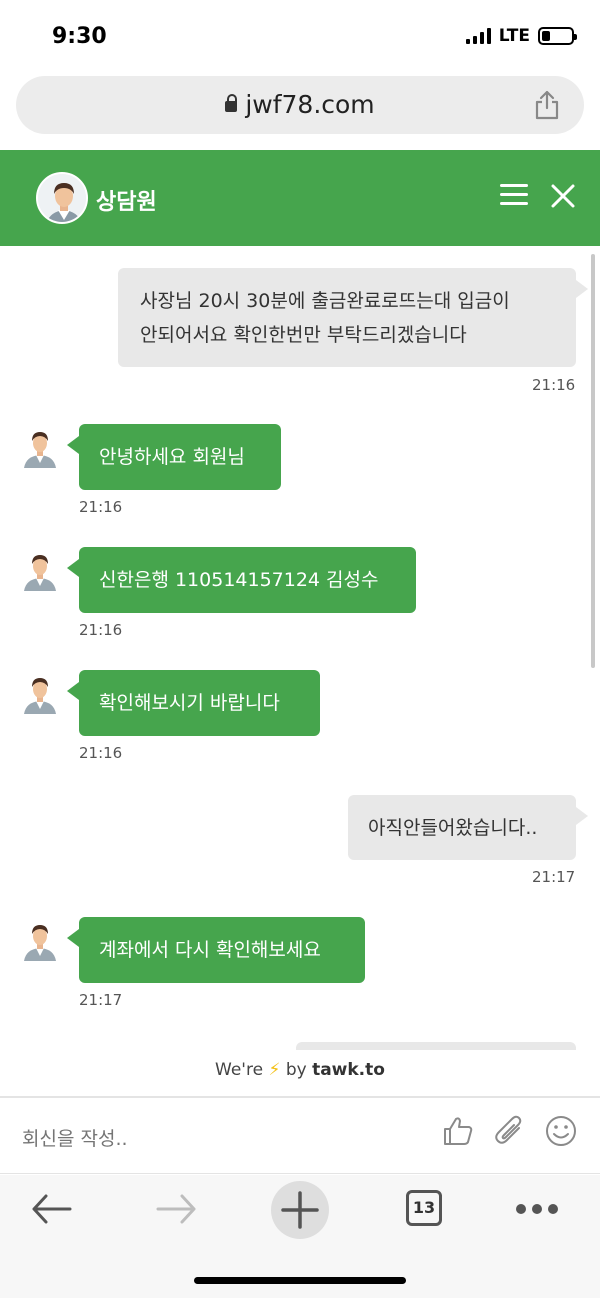  Describe the element at coordinates (52, 1209) in the screenshot. I see `back-arrow-icon` at that location.